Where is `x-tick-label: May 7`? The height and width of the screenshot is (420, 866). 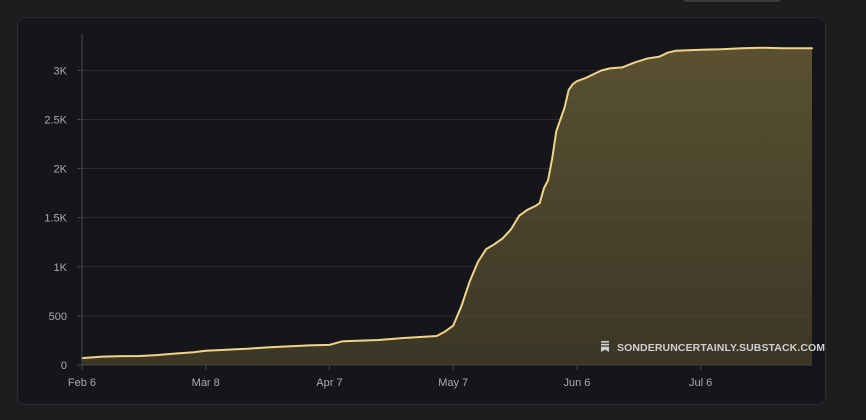
x-tick-label: May 7 is located at coordinates (453, 383).